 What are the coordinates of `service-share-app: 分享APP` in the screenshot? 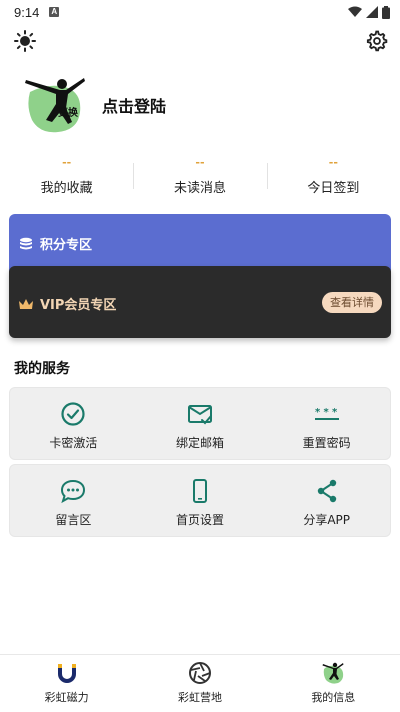 It's located at (326, 500).